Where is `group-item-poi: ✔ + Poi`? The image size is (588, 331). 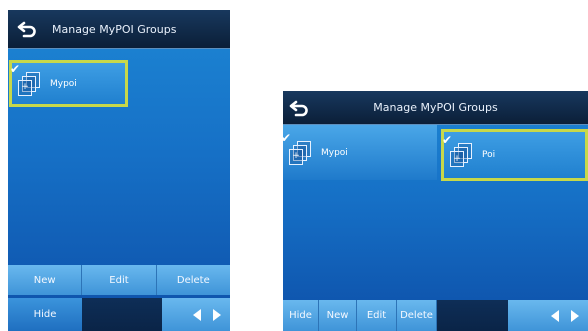 group-item-poi: ✔ + Poi is located at coordinates (514, 155).